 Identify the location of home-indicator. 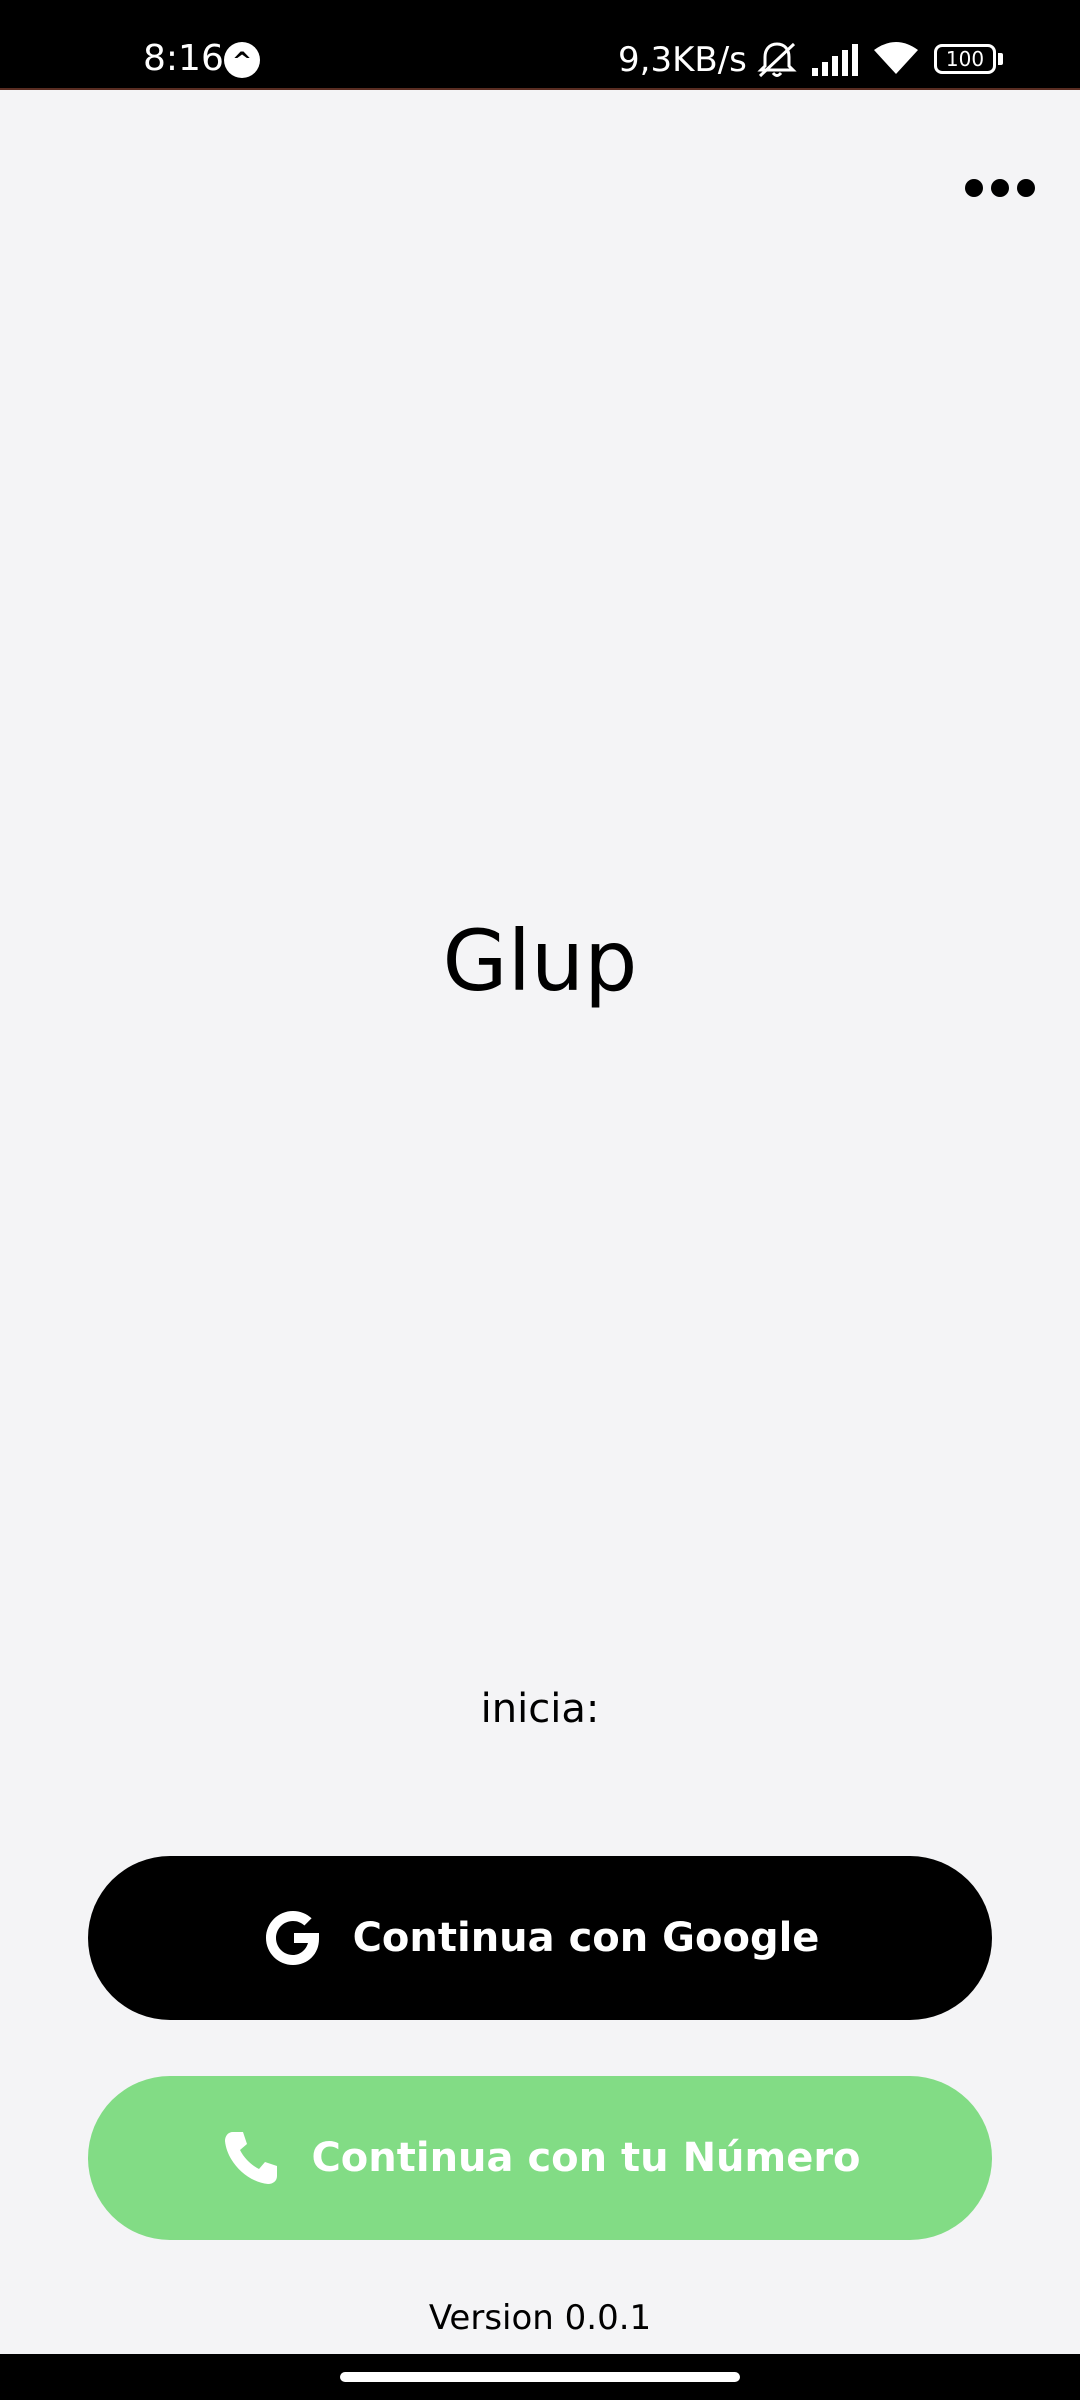
(540, 2377).